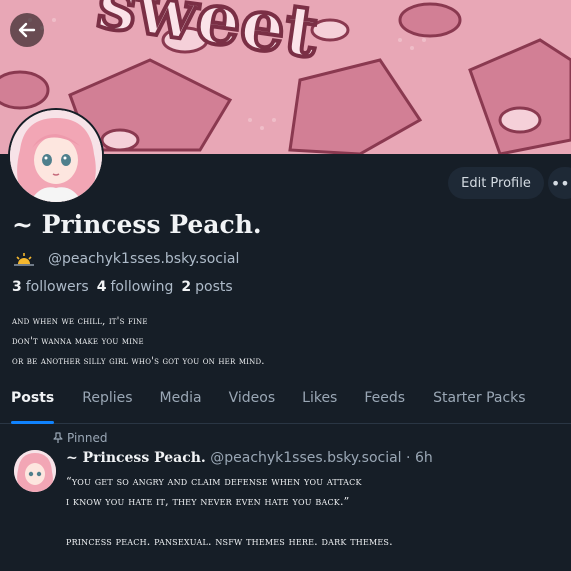 The image size is (571, 571). What do you see at coordinates (143, 259) in the screenshot?
I see `profile-handle: @peachyk1sses.bsky.social` at bounding box center [143, 259].